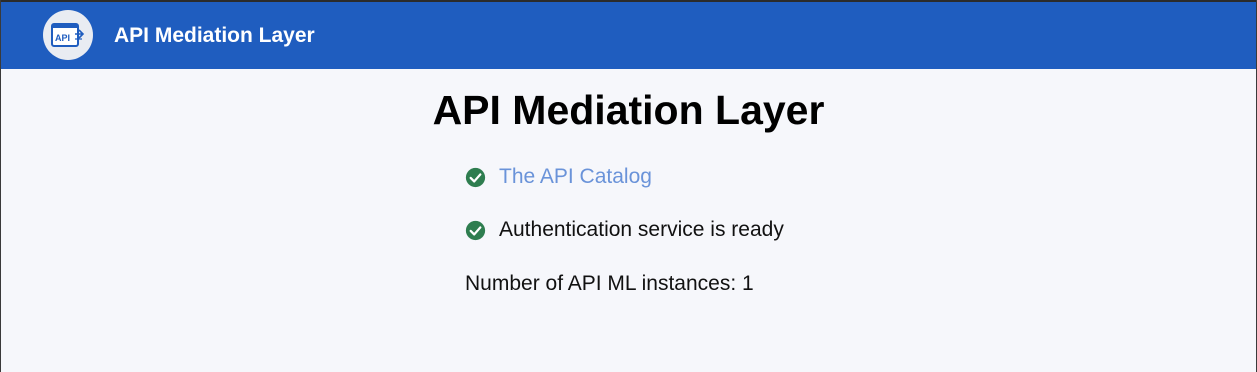 The image size is (1257, 372). I want to click on page-title: API Mediation Layer, so click(628, 110).